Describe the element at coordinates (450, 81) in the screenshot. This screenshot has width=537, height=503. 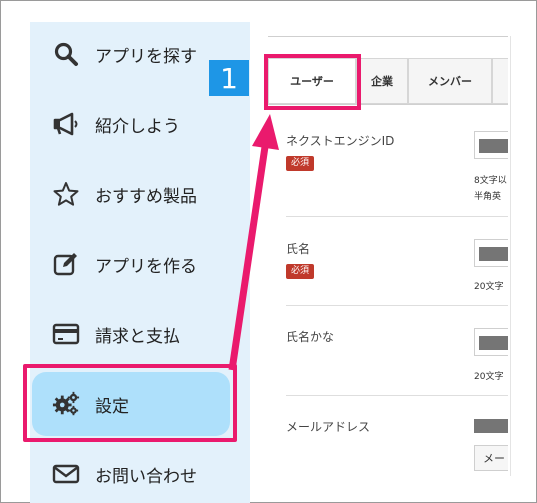
I see `tab-members: メンバー` at that location.